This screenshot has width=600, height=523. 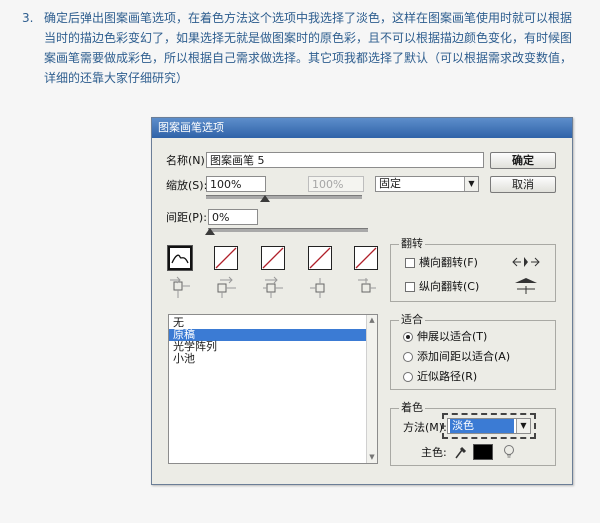 I want to click on tile-end, so click(x=366, y=258).